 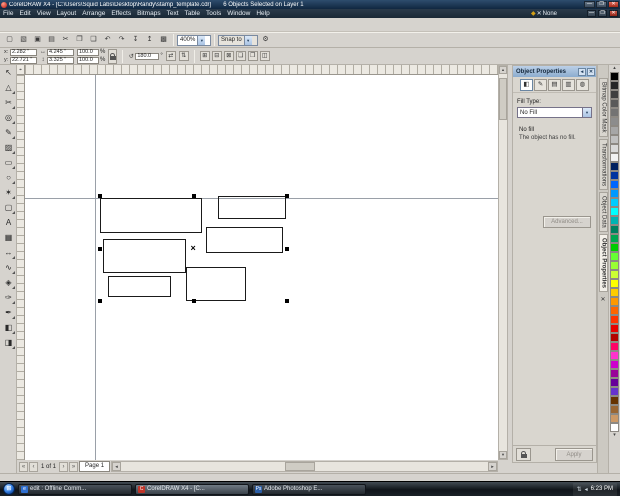 What do you see at coordinates (163, 40) in the screenshot?
I see `app-launcher-icon: ▩` at bounding box center [163, 40].